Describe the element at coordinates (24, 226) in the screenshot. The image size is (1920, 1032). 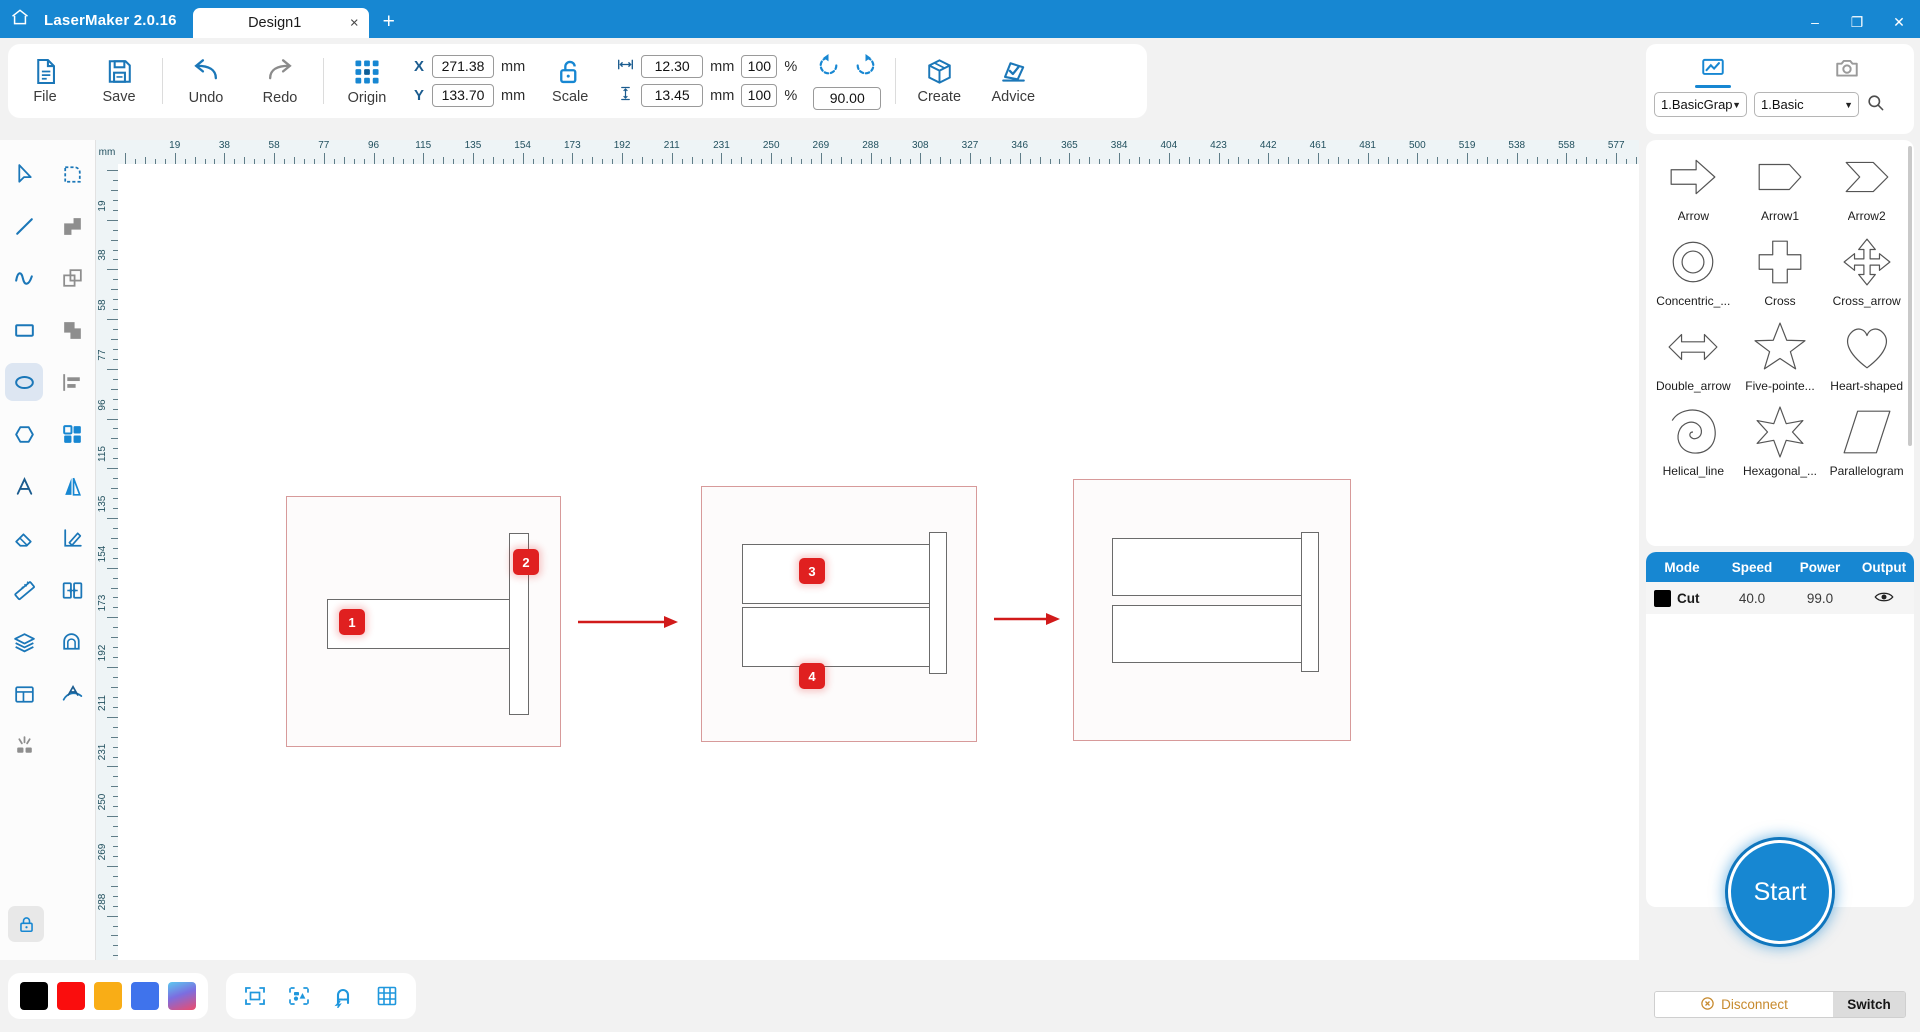
I see `line-tool` at that location.